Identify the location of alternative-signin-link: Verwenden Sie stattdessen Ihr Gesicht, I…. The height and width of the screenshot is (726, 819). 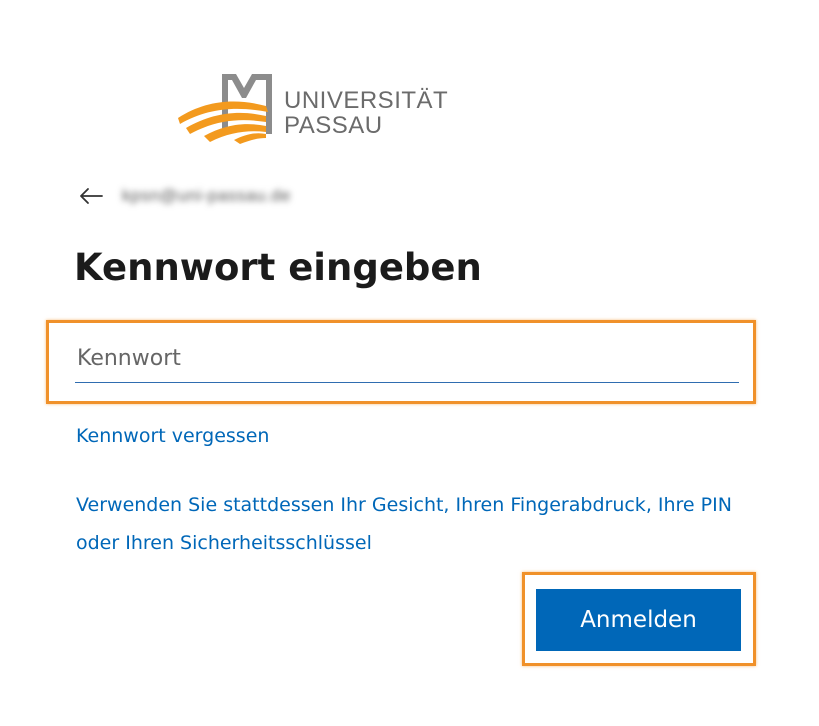
(416, 524).